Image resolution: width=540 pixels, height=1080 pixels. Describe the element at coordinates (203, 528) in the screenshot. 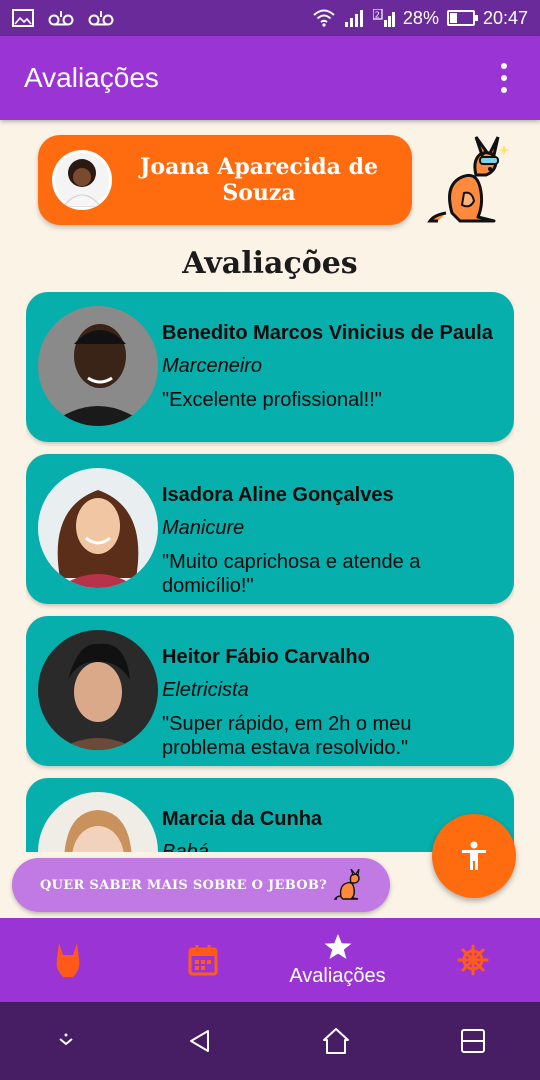

I see `reviewer-profession: Manicure` at that location.